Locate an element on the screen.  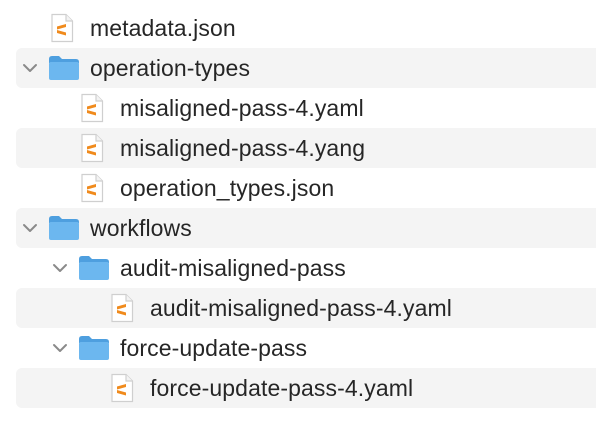
tree-row-misaligned-pass-4-yaml: misaligned-pass-4.yaml is located at coordinates (306, 108).